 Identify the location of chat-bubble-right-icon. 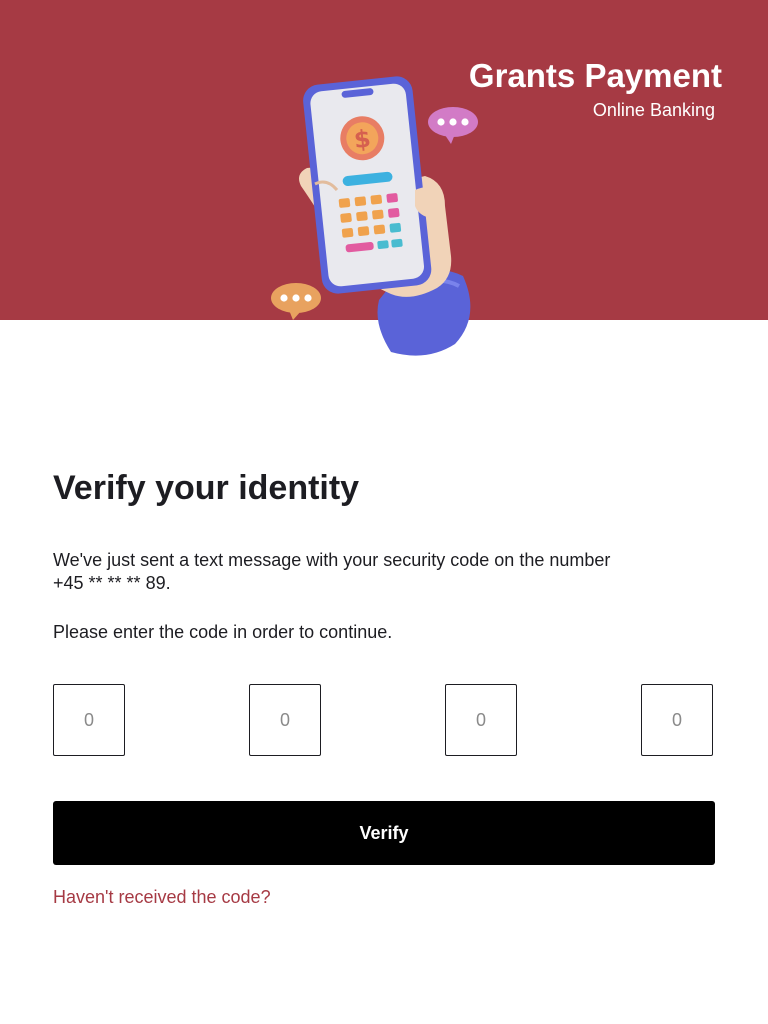
(453, 125).